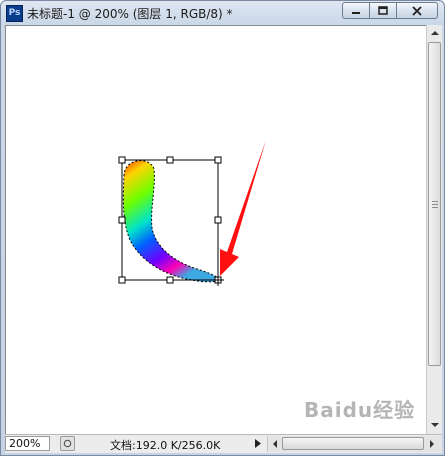 Image resolution: width=445 pixels, height=456 pixels. Describe the element at coordinates (122, 220) in the screenshot. I see `handle-middle-left` at that location.